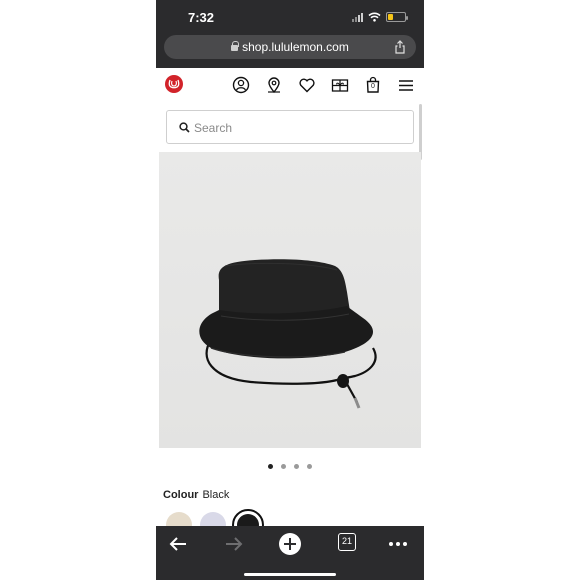 This screenshot has height=580, width=580. Describe the element at coordinates (235, 46) in the screenshot. I see `lock-icon` at that location.